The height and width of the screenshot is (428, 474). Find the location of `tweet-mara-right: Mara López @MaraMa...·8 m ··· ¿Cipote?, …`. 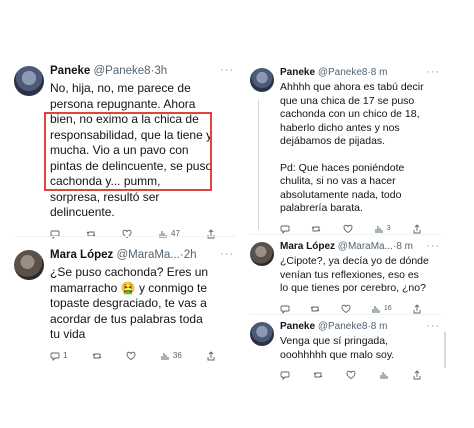

tweet-mara-right: Mara López @MaraMa...·8 m ··· ¿Cipote?, … is located at coordinates (345, 275).